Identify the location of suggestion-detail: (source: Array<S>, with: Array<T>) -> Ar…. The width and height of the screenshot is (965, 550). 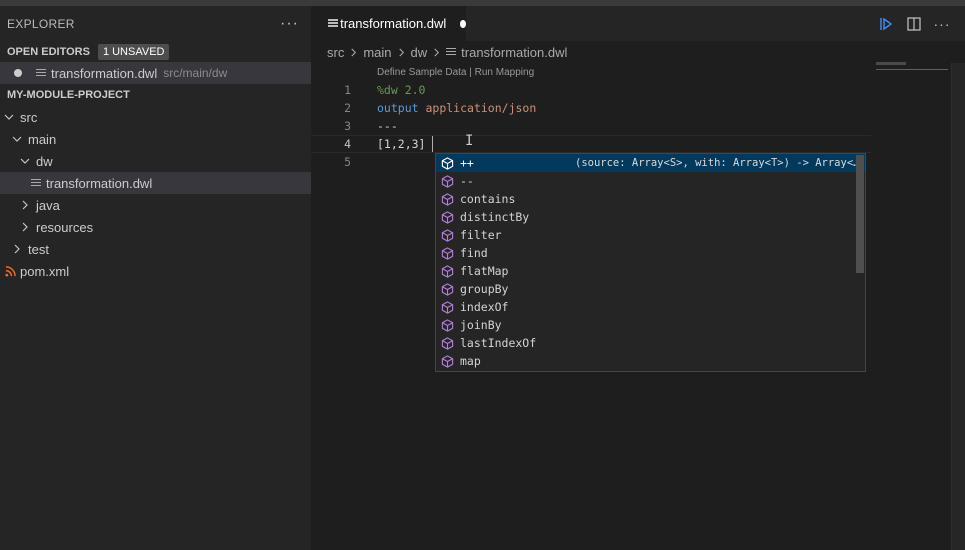
(717, 163).